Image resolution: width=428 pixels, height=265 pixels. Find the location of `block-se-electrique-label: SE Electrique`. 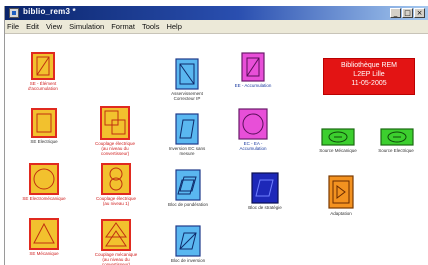

block-se-electrique-label: SE Electrique is located at coordinates (44, 141).